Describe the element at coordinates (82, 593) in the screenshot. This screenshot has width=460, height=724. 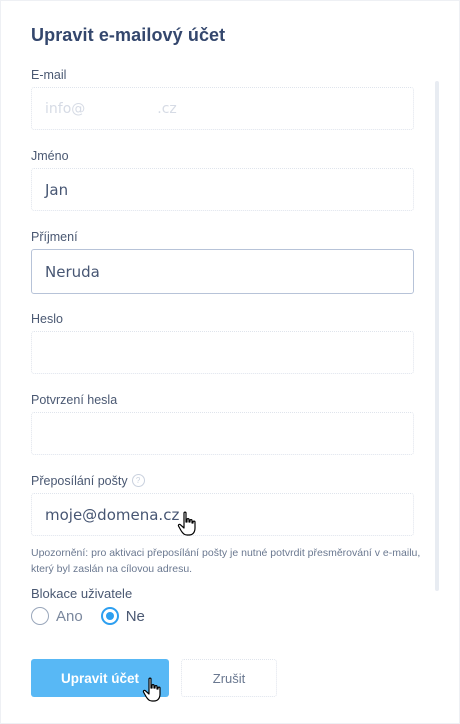
I see `user-block-label: Blokace uživatele` at that location.